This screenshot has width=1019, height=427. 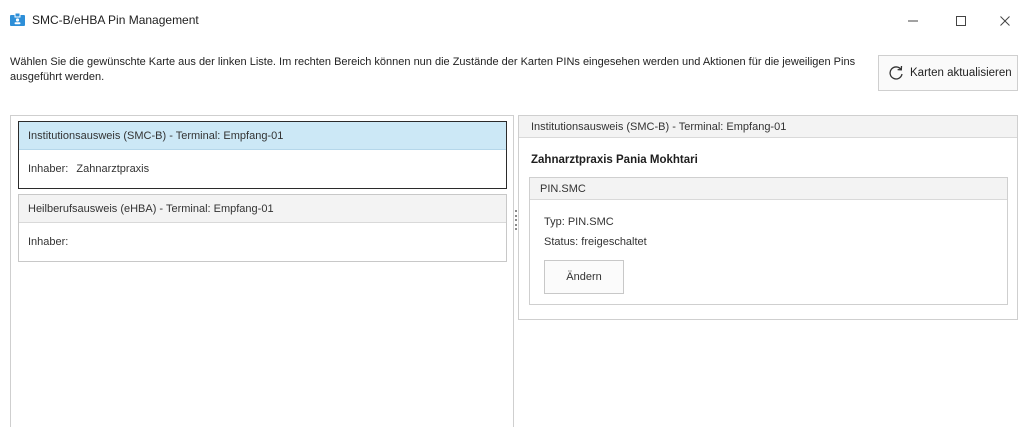 I want to click on detail-owner: Zahnarztpraxis Pania Mokhtari, so click(x=614, y=160).